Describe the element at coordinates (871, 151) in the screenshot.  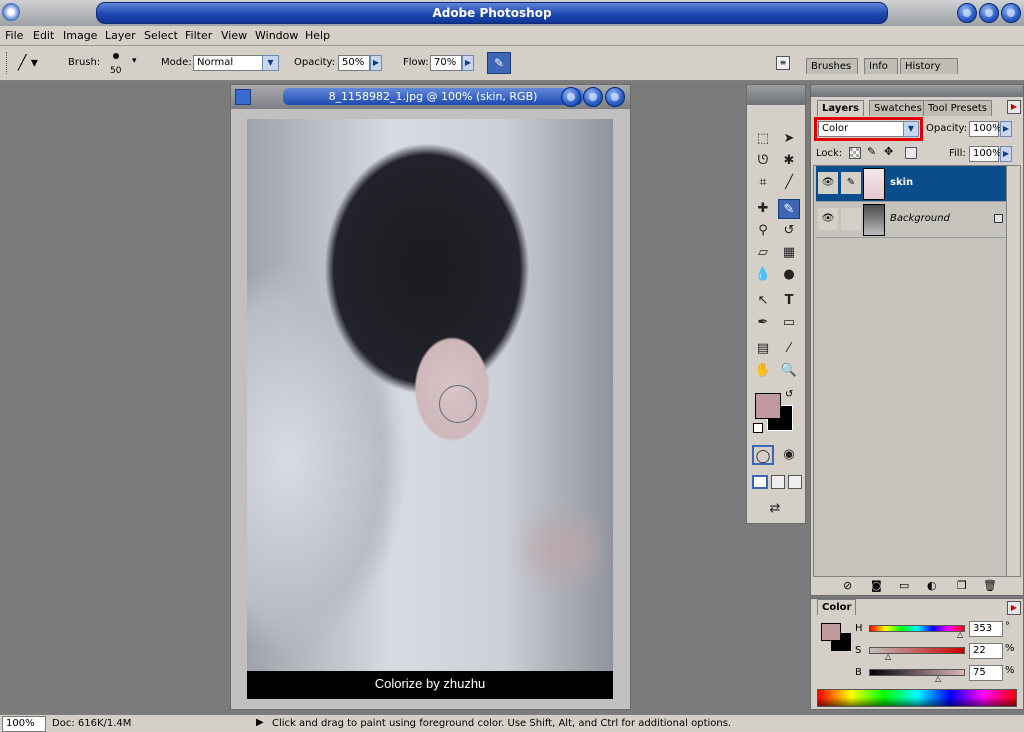
I see `lock-image-icon: ✎` at that location.